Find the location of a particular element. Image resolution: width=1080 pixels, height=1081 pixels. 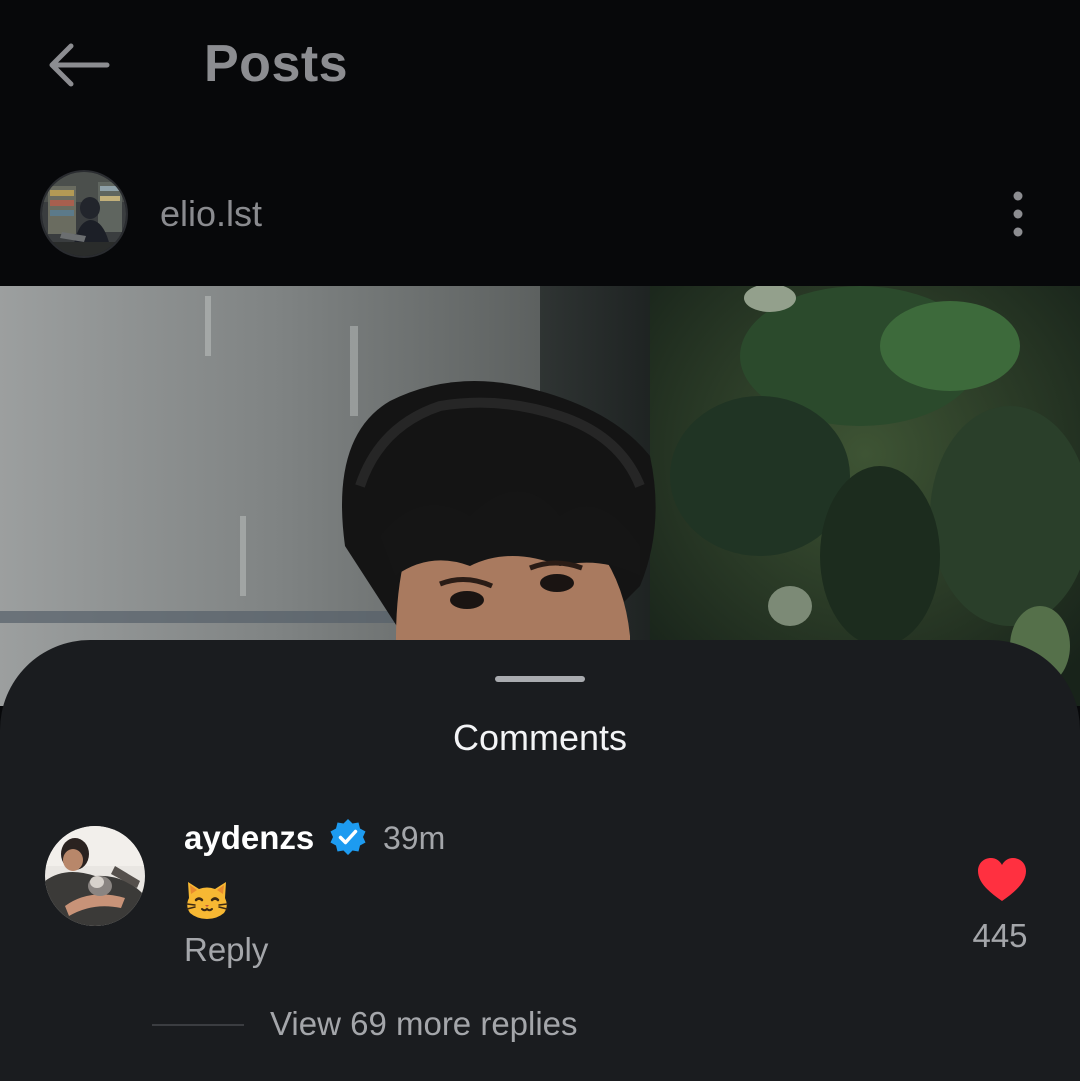

view-more-replies-button: View 69 more replies is located at coordinates (424, 1024).